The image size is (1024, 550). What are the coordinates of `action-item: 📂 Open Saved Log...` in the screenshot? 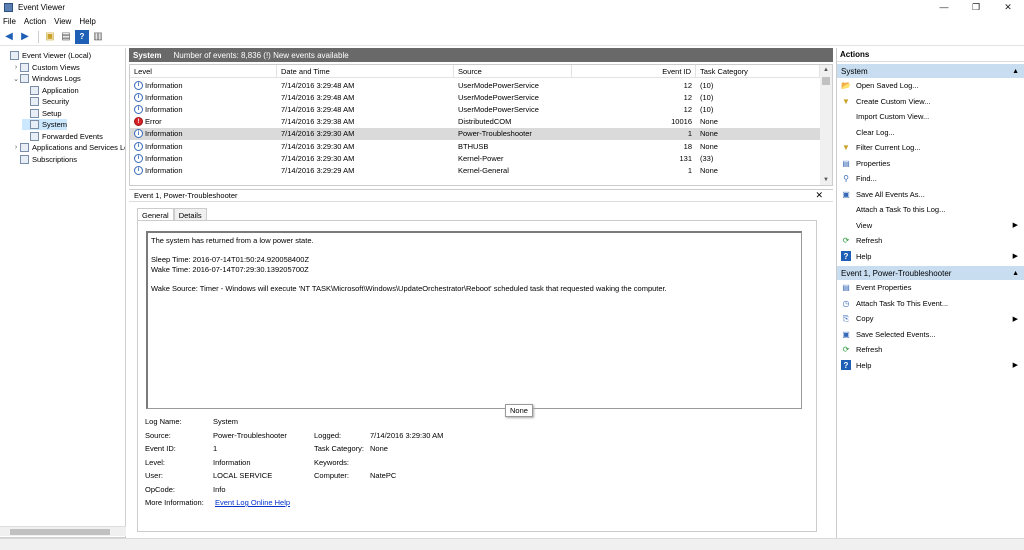 It's located at (930, 86).